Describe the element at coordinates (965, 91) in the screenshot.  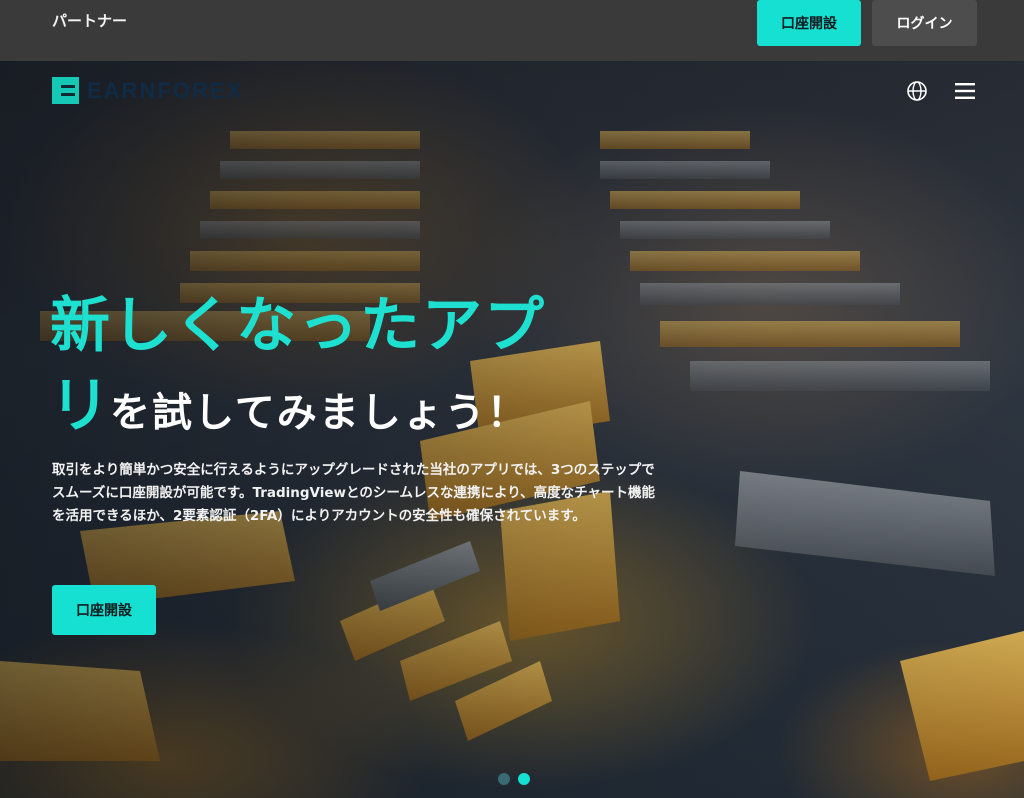
I see `menu-icon` at that location.